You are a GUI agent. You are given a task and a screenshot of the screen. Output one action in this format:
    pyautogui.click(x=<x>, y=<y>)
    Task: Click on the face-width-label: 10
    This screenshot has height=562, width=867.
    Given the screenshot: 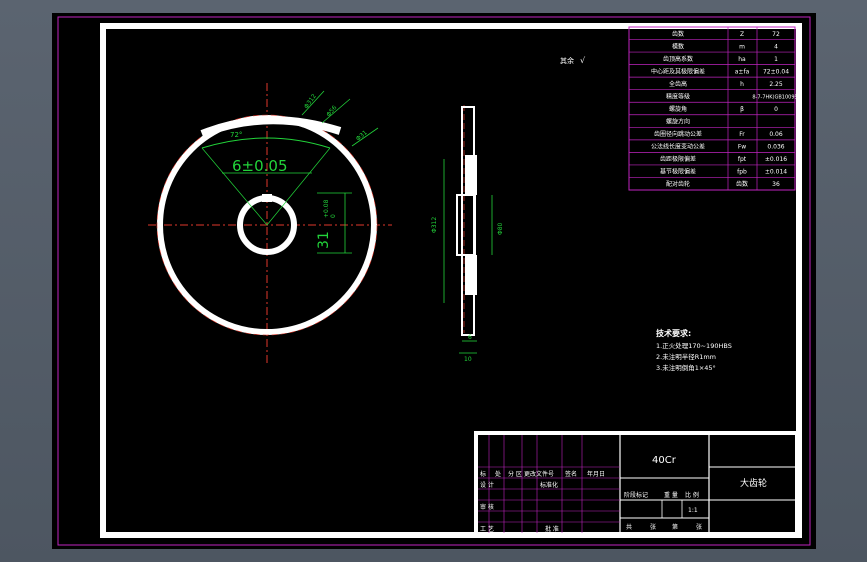 What is the action you would take?
    pyautogui.click(x=468, y=359)
    